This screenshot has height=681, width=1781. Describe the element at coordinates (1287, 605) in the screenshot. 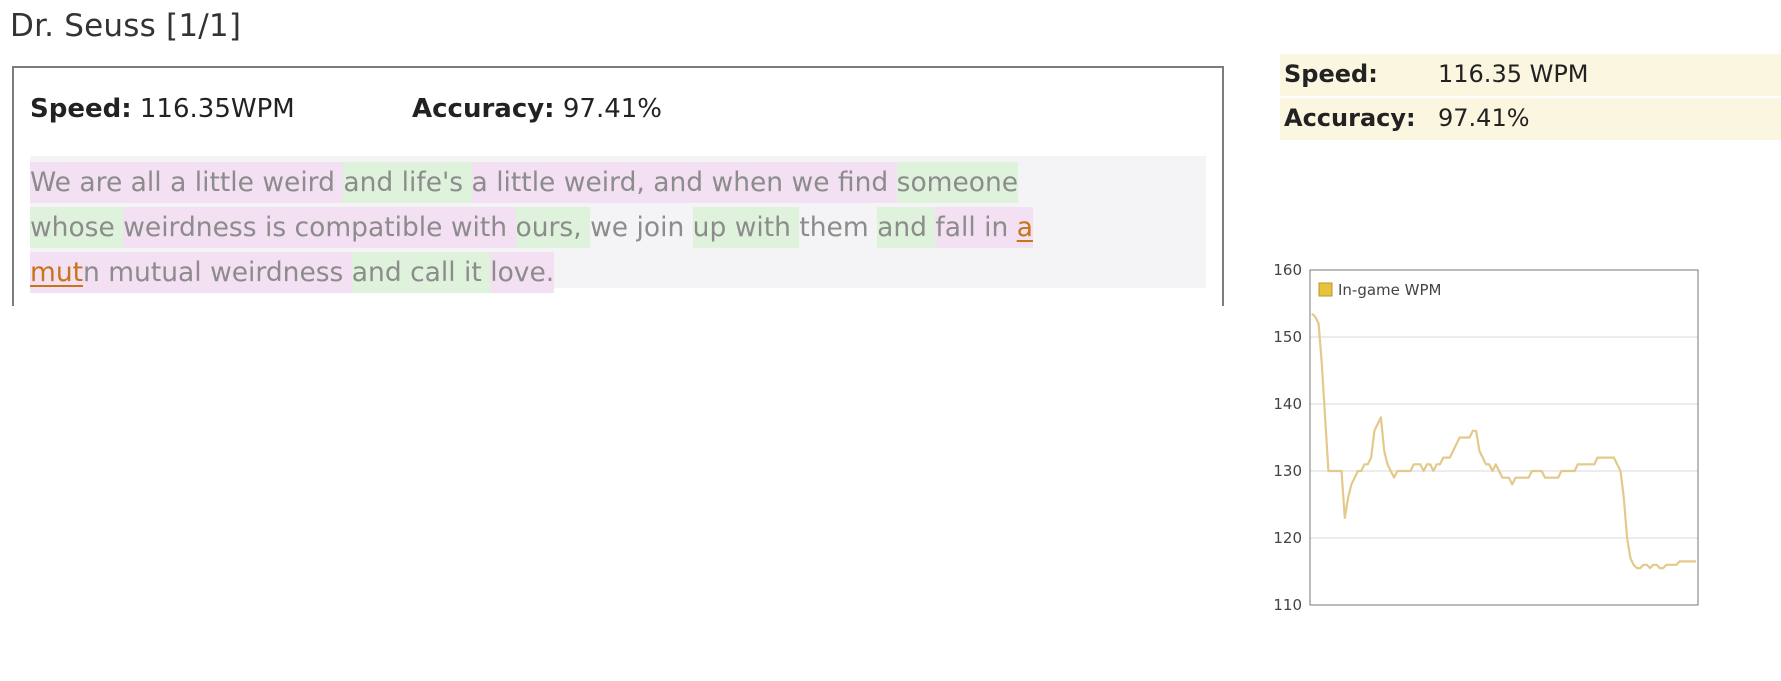

I see `y-tick-label: 110` at that location.